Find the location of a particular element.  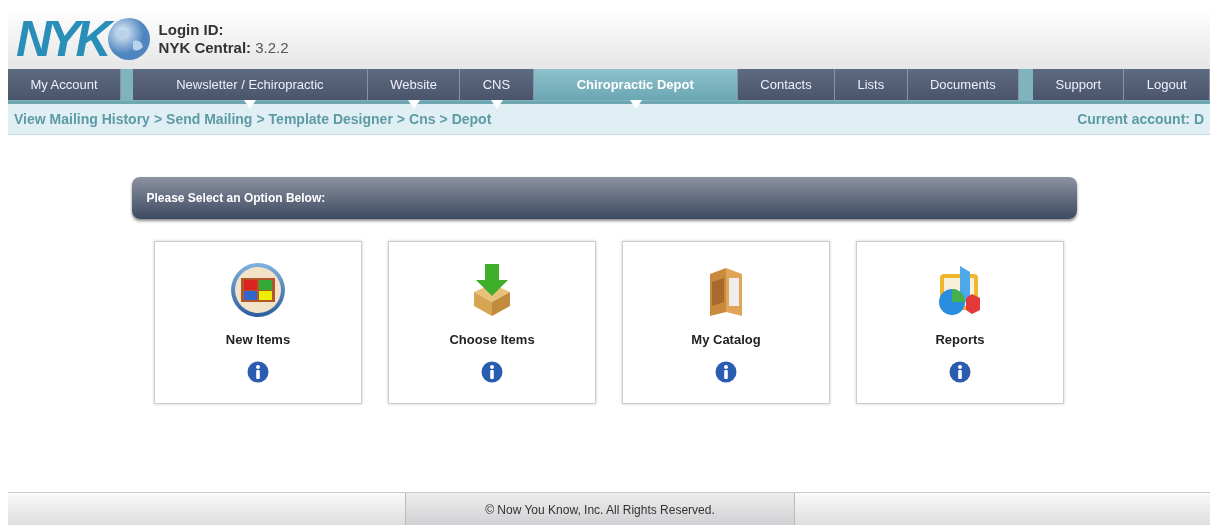

version-label: NYK Central: is located at coordinates (205, 47).